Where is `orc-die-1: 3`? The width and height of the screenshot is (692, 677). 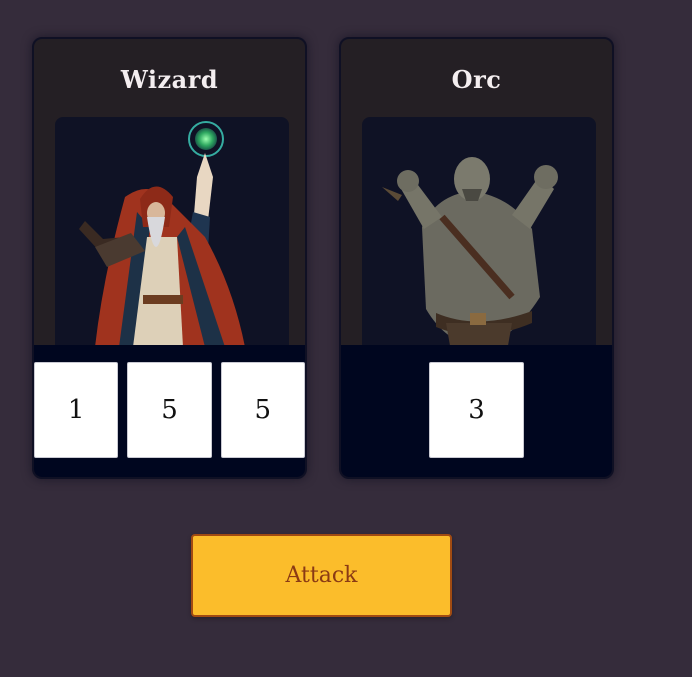 orc-die-1: 3 is located at coordinates (476, 410).